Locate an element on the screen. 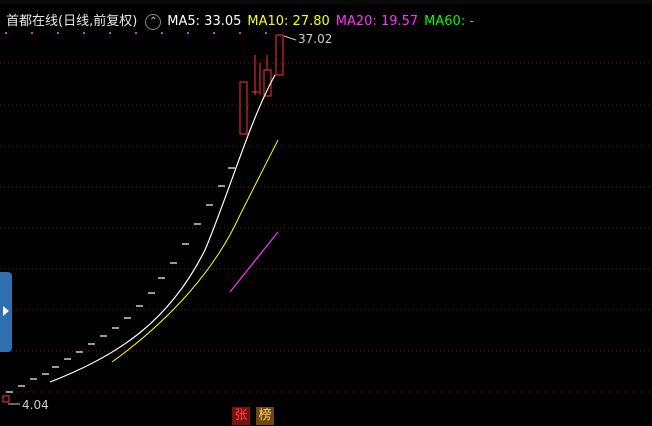 This screenshot has height=426, width=652. min-price-label: 4.04 is located at coordinates (35, 405).